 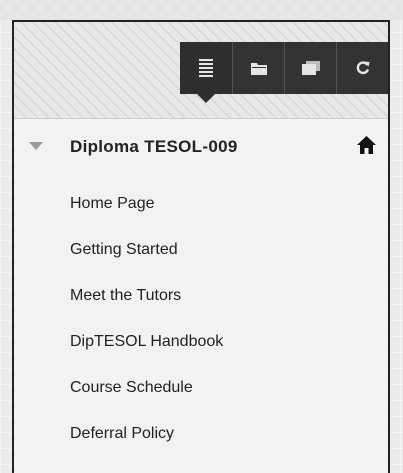 I want to click on refresh-icon, so click(x=362, y=68).